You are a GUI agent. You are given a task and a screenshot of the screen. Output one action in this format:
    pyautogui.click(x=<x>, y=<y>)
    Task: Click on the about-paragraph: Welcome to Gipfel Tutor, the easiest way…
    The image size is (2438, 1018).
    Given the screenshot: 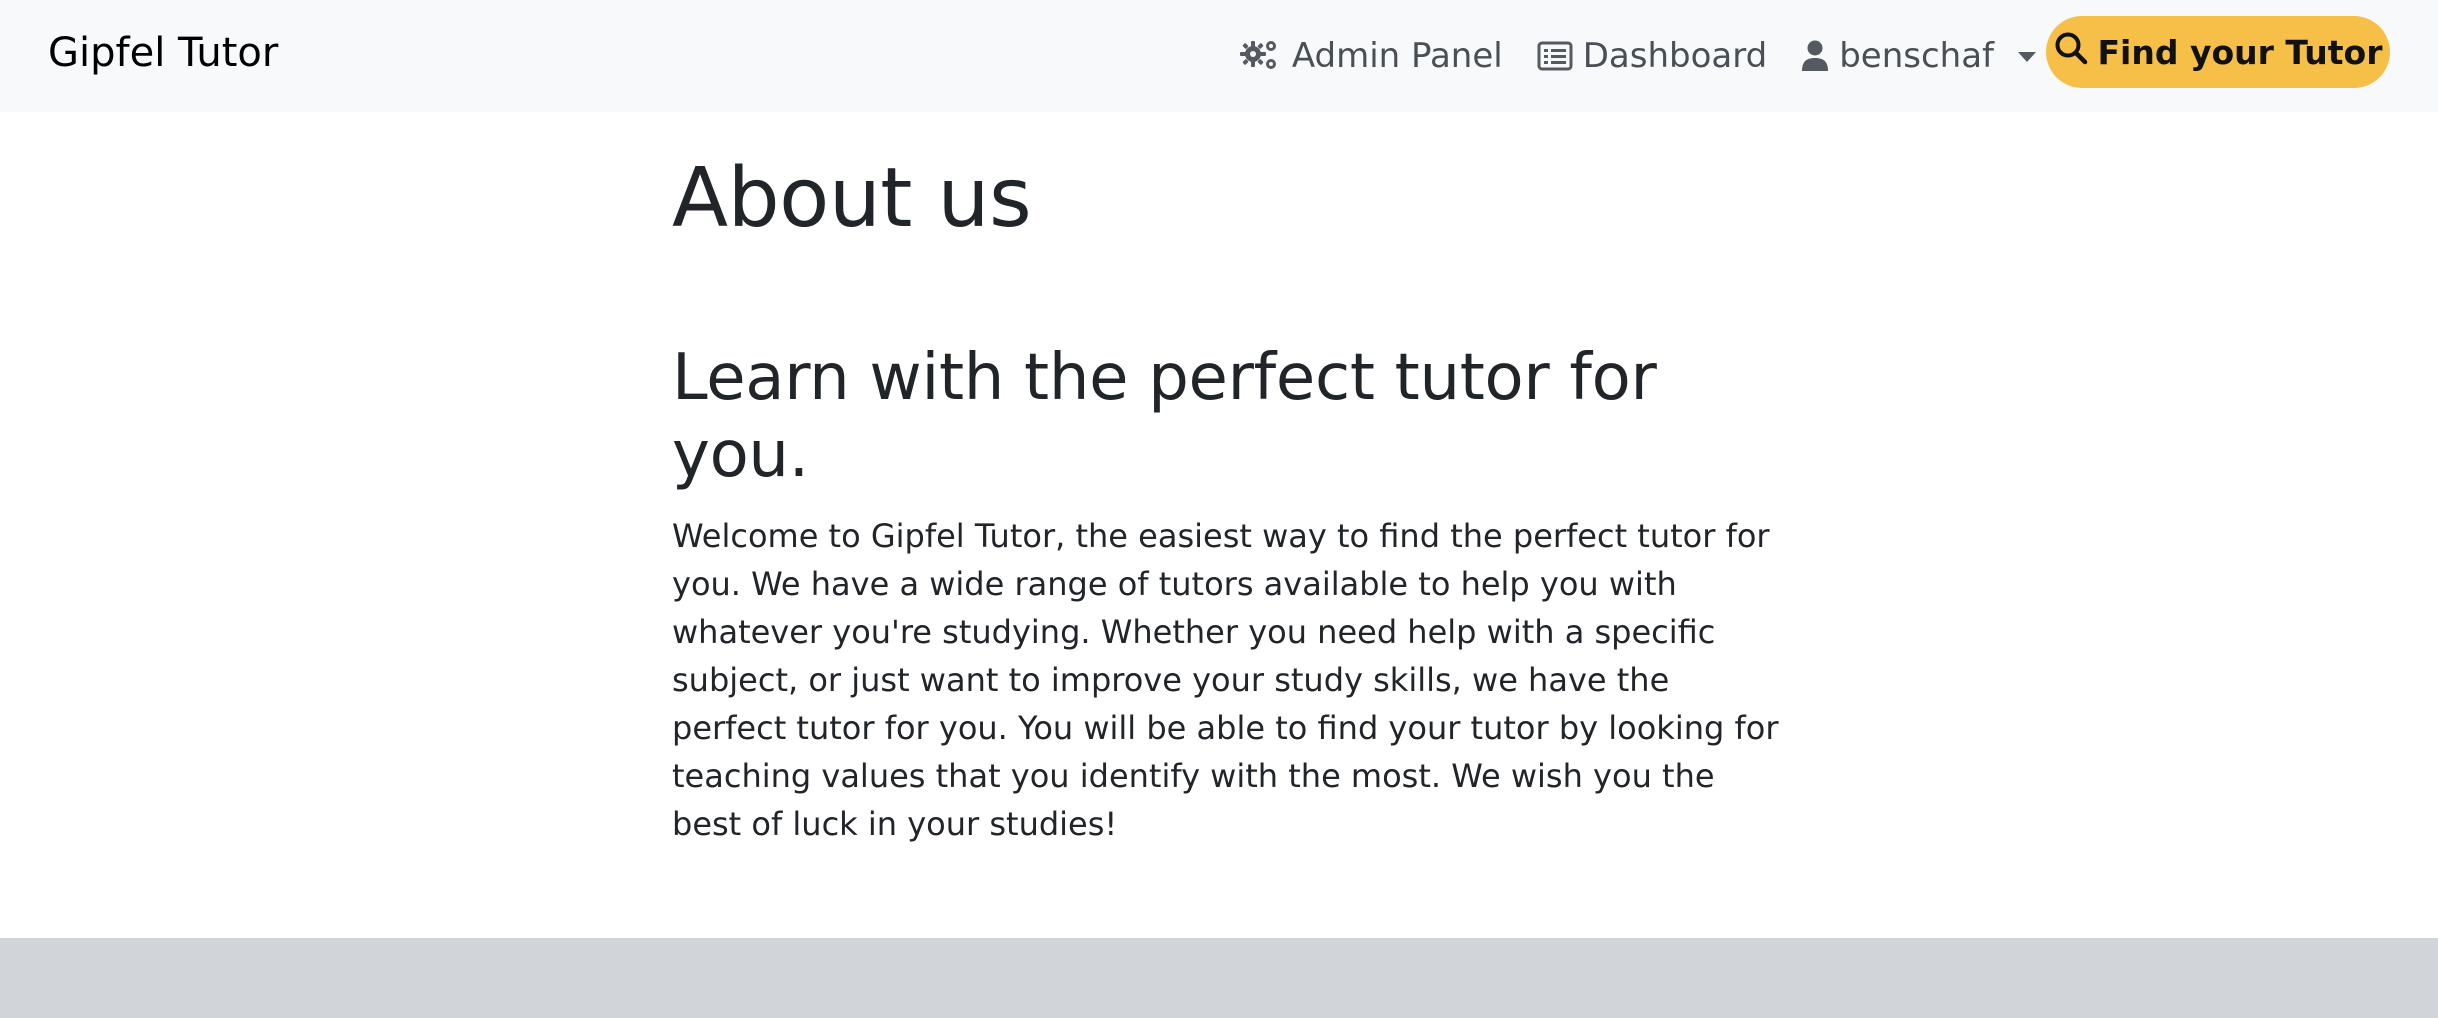 What is the action you would take?
    pyautogui.click(x=1225, y=679)
    